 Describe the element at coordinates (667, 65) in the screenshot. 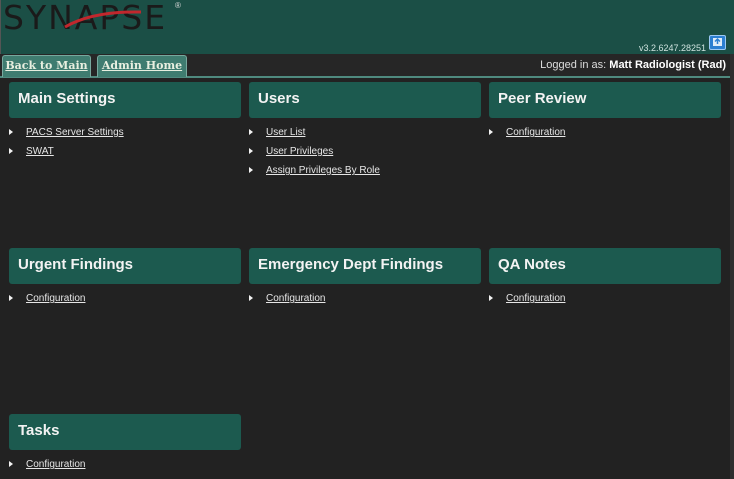

I see `login-user: Matt Radiologist (Rad)` at that location.